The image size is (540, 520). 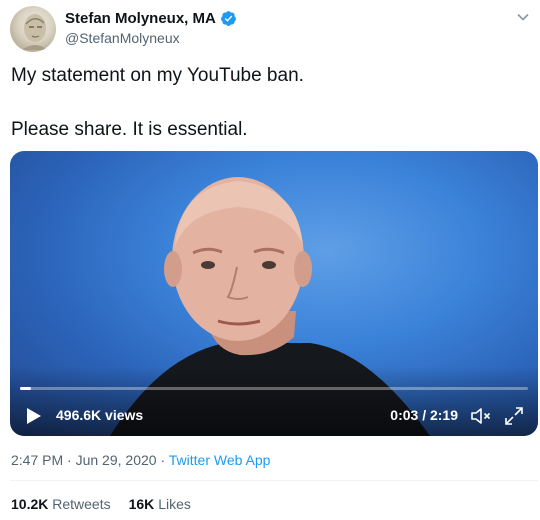 I want to click on likes-count: 16K, so click(x=141, y=504).